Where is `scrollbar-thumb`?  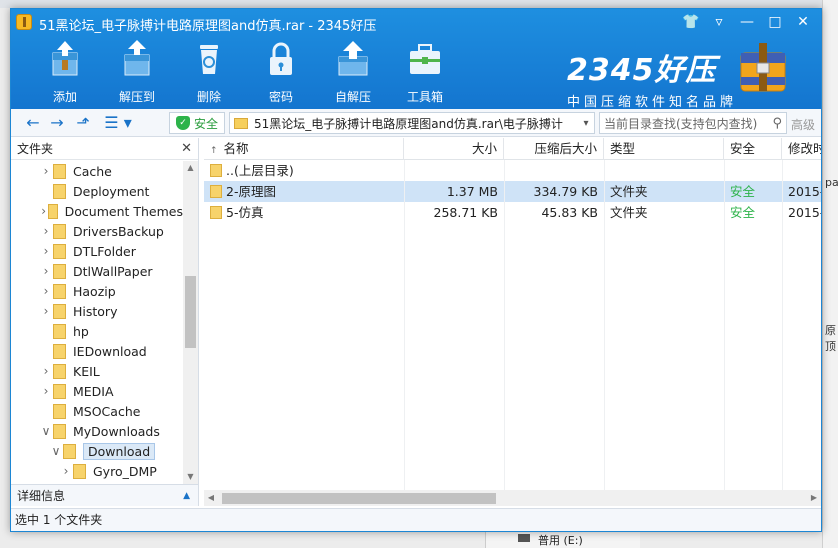
scrollbar-thumb is located at coordinates (190, 312).